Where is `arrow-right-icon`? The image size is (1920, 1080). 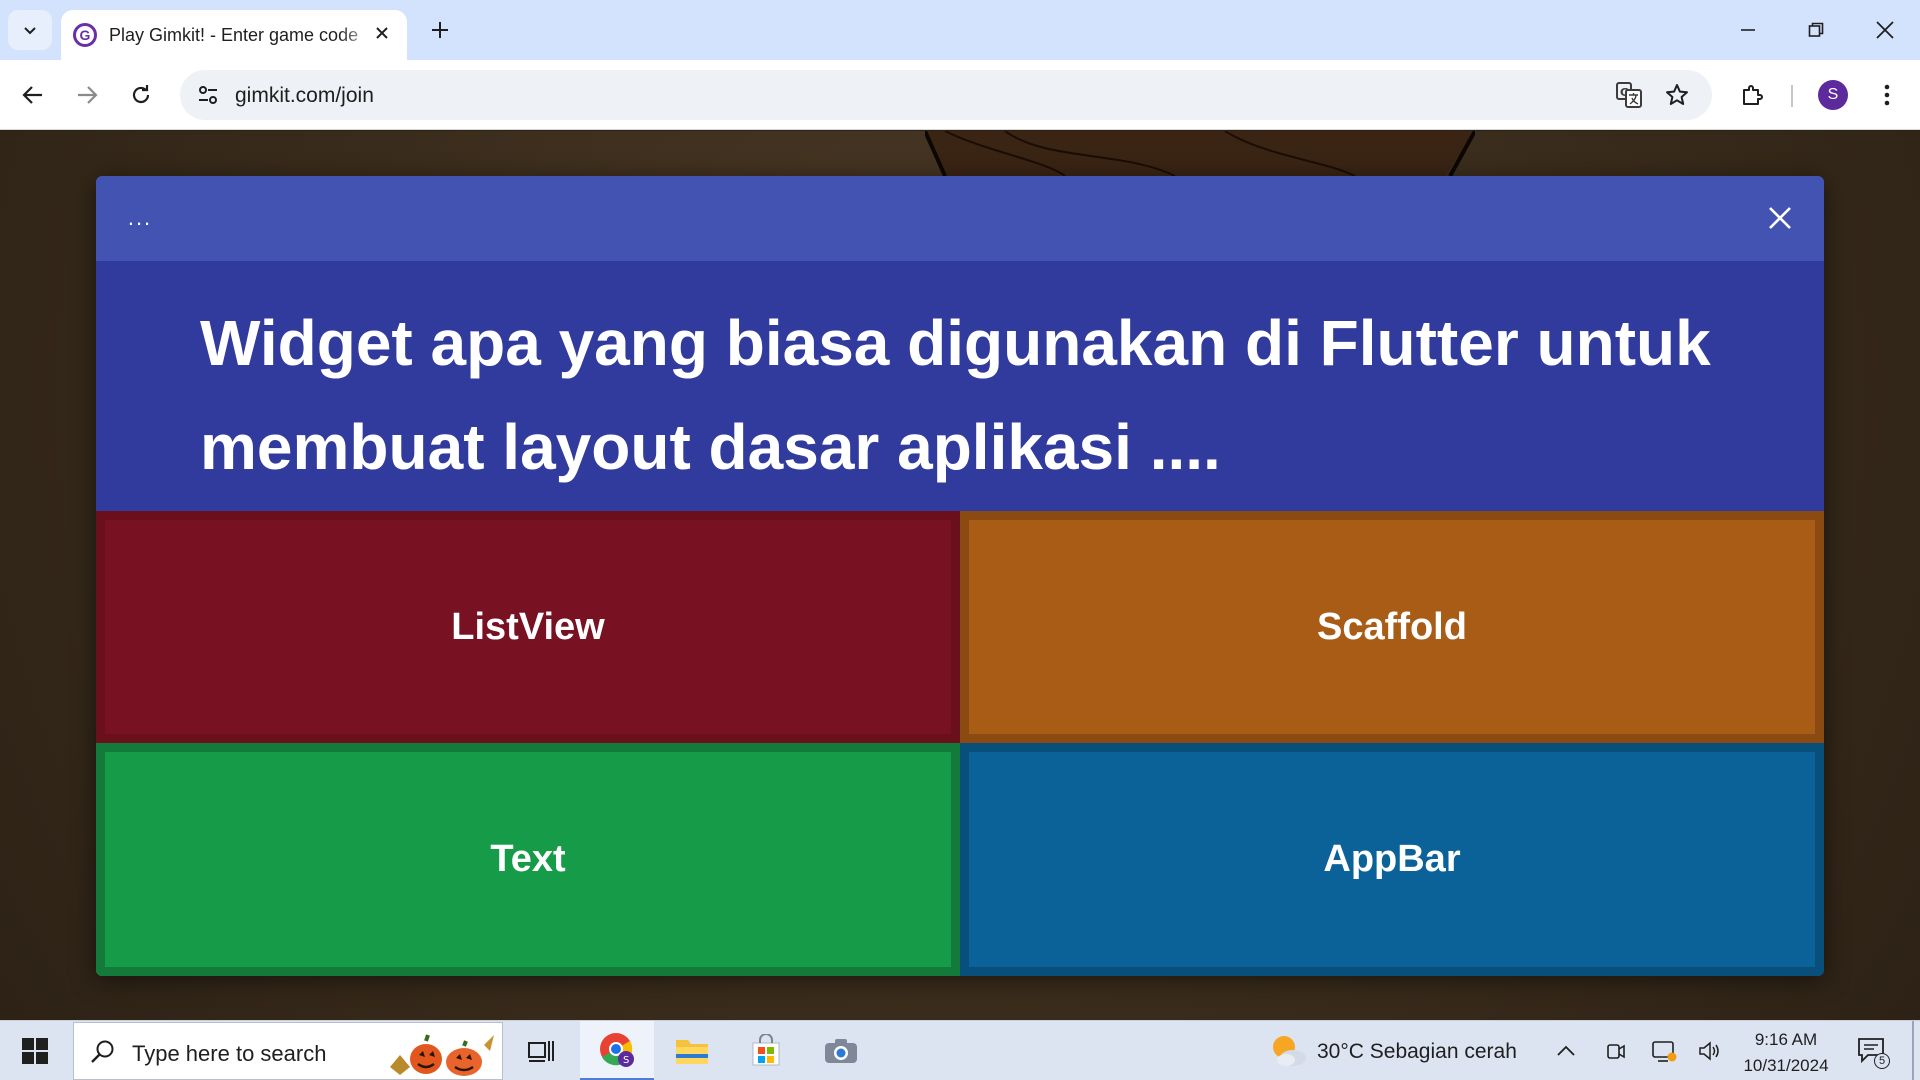 arrow-right-icon is located at coordinates (88, 95).